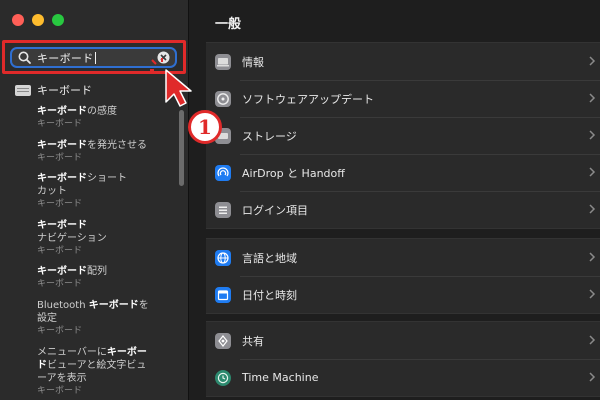  What do you see at coordinates (92, 372) in the screenshot?
I see `search-result: メニューバーにキーボー ドビューアと絵文字ビュ ーアを表示 キーボード` at bounding box center [92, 372].